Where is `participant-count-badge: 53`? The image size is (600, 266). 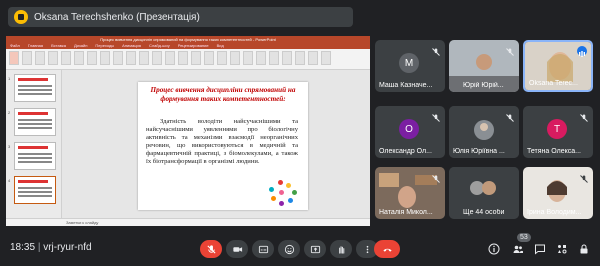 participant-count-badge: 53 is located at coordinates (524, 237).